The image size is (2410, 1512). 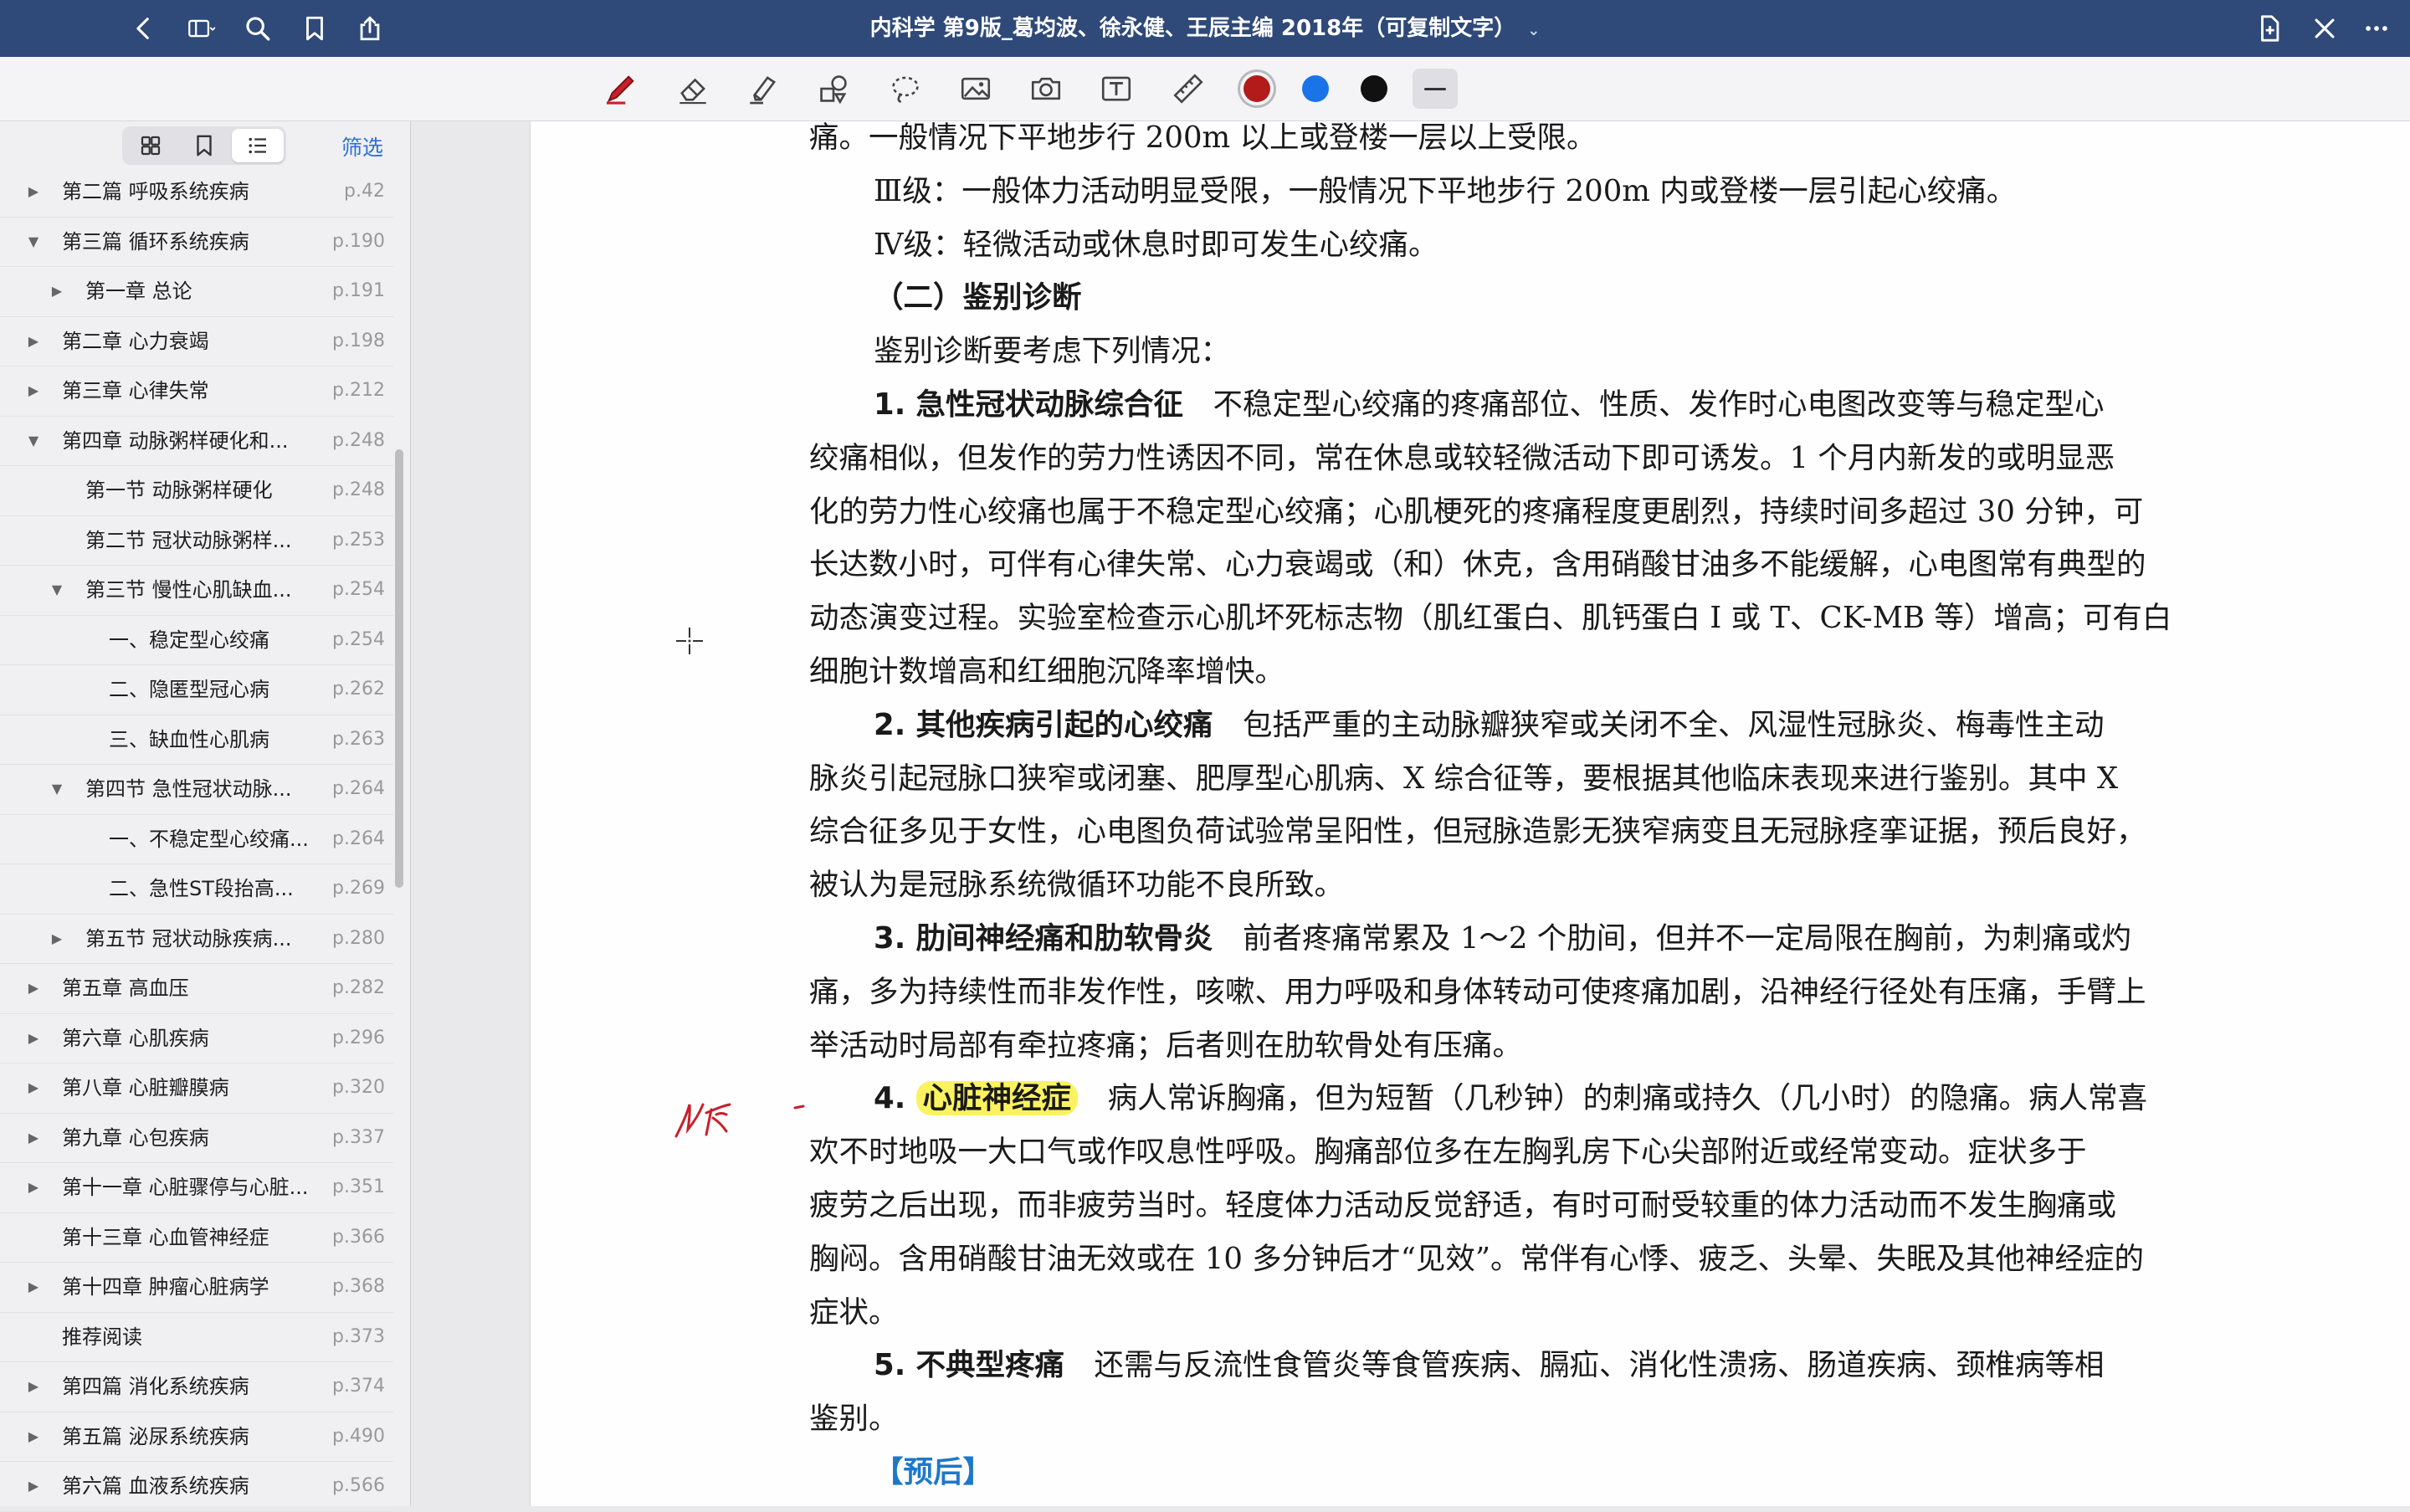 What do you see at coordinates (155, 1486) in the screenshot?
I see `toc-item-label: 第六篇 血液系统疾病` at bounding box center [155, 1486].